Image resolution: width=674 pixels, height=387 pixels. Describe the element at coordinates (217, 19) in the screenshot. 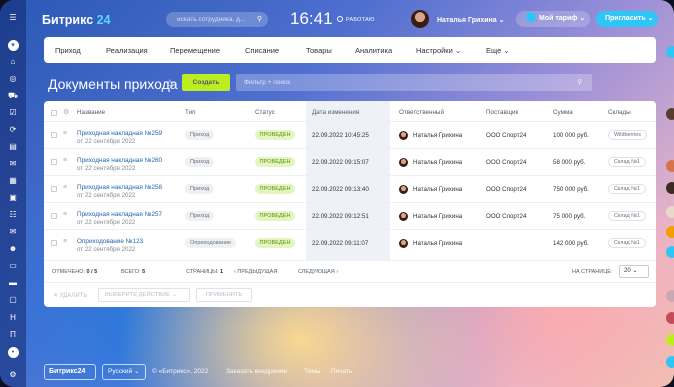

I see `search-input: искать сотрудника, д... ⚲` at that location.